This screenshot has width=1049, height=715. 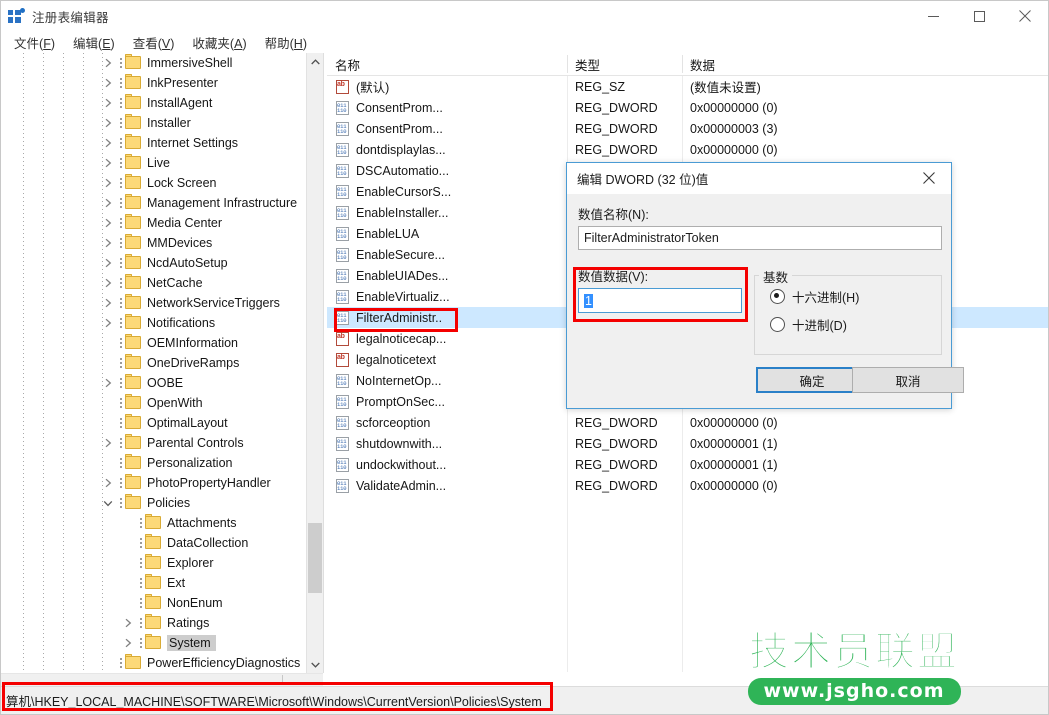 What do you see at coordinates (153, 303) in the screenshot?
I see `tree-item-networkservicetriggers: NetworkServiceTriggers` at bounding box center [153, 303].